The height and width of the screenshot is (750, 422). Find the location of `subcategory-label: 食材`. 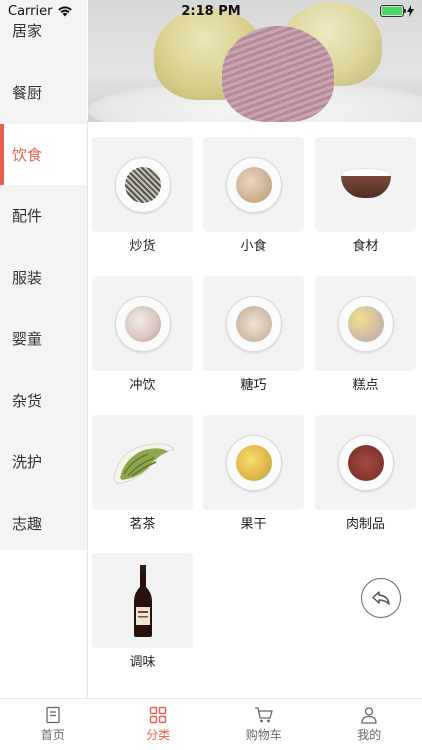

subcategory-label: 食材 is located at coordinates (365, 246).